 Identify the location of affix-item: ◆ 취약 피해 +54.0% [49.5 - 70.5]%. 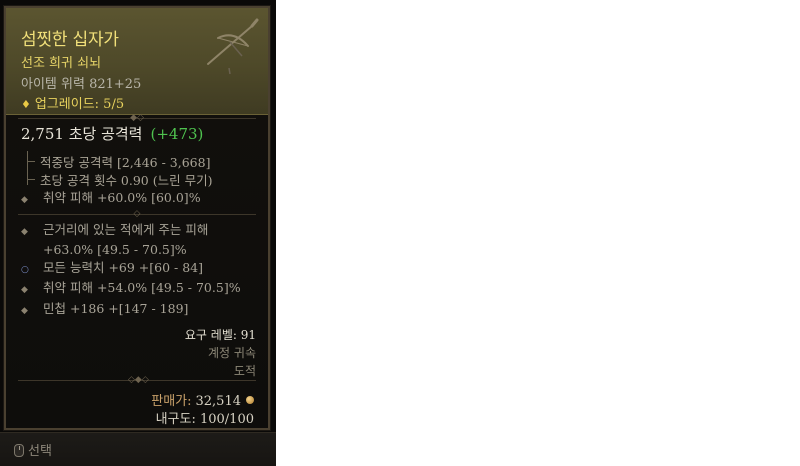
(131, 289).